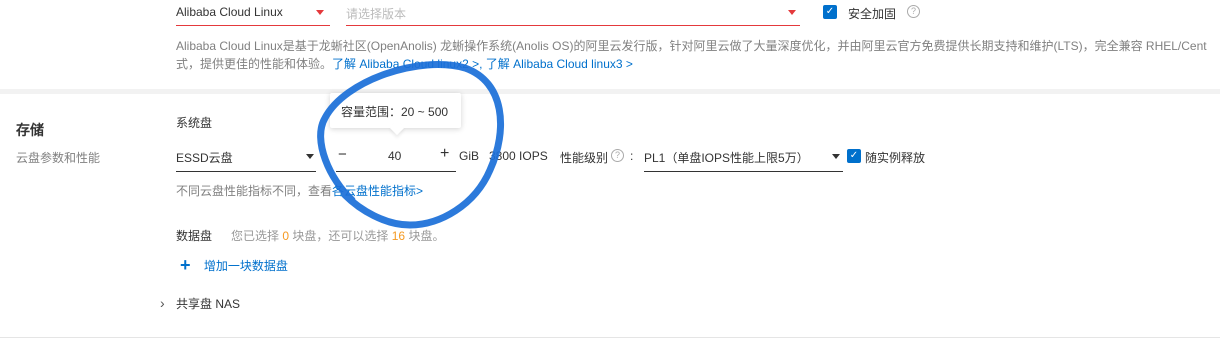 The height and width of the screenshot is (339, 1220). What do you see at coordinates (398, 236) in the screenshot?
I see `data-disk-remaining-count: 16` at bounding box center [398, 236].